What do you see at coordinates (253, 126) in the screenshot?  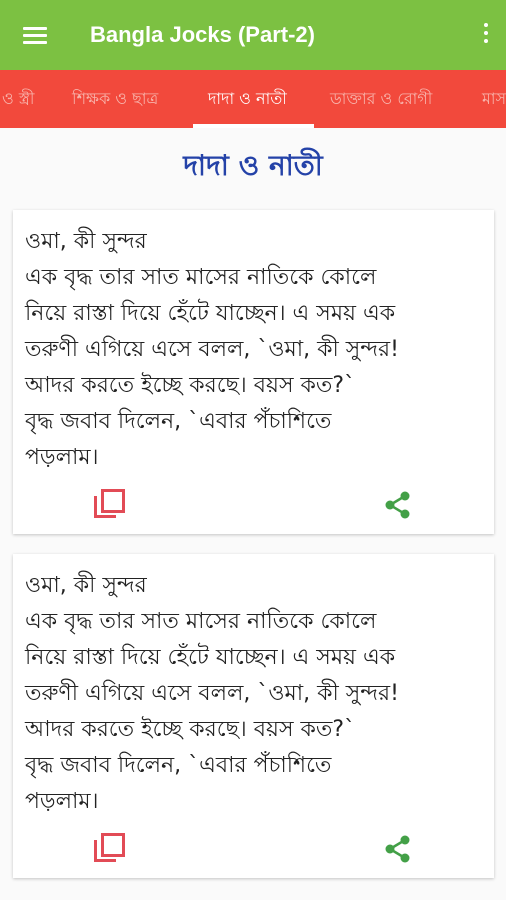 I see `active-tab-indicator` at bounding box center [253, 126].